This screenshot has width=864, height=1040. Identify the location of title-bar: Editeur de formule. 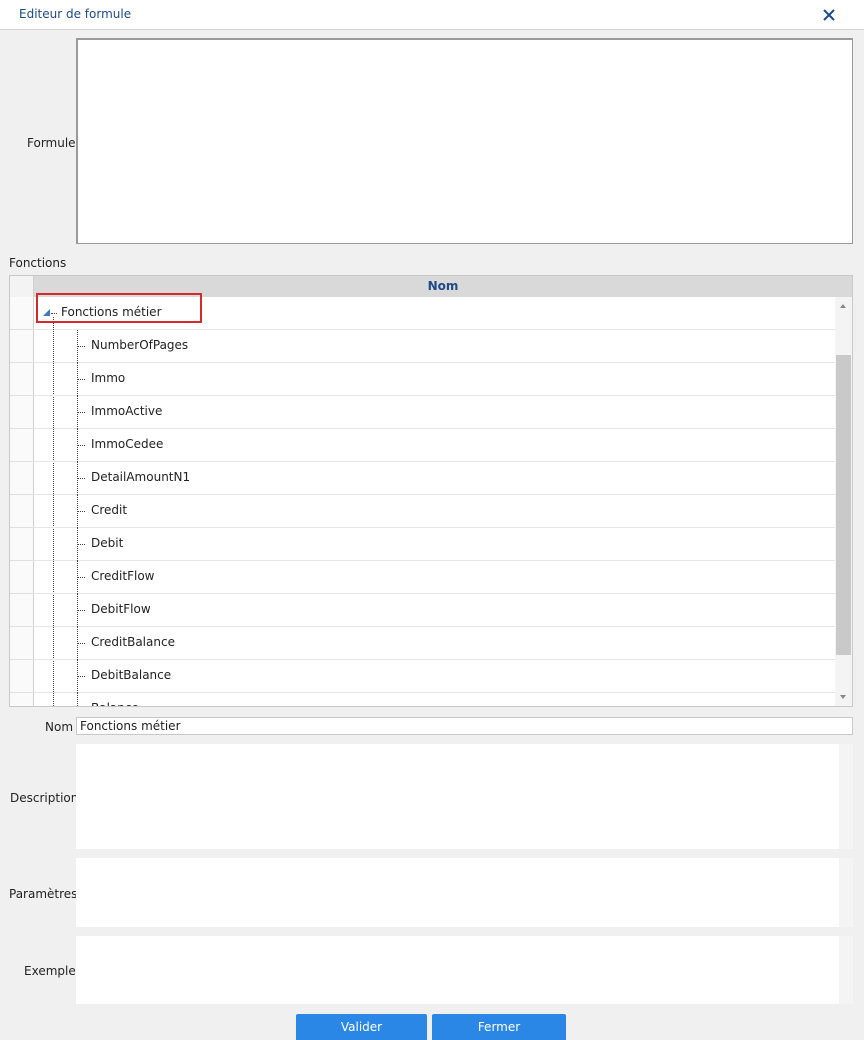
(432, 15).